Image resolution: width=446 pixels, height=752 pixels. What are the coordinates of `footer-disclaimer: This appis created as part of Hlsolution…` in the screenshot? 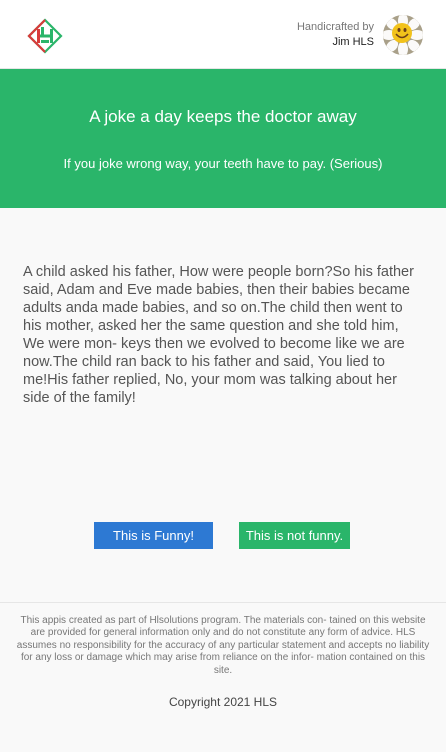 It's located at (223, 645).